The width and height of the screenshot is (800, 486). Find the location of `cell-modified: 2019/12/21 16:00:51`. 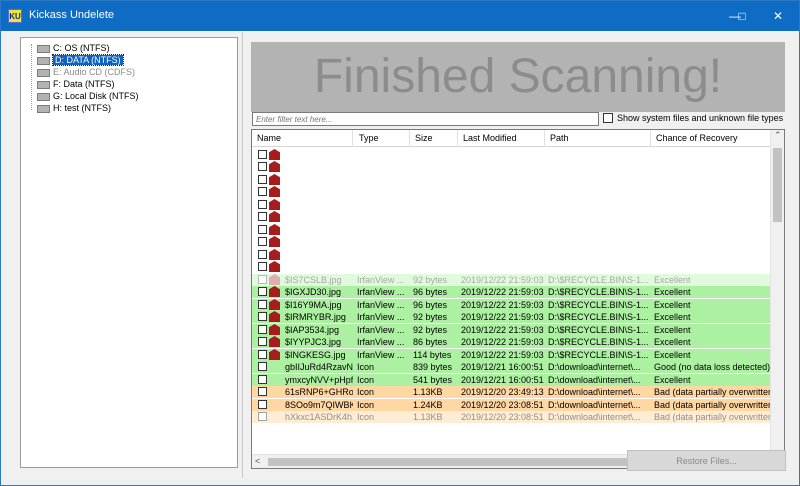

cell-modified: 2019/12/21 16:00:51 is located at coordinates (502, 367).